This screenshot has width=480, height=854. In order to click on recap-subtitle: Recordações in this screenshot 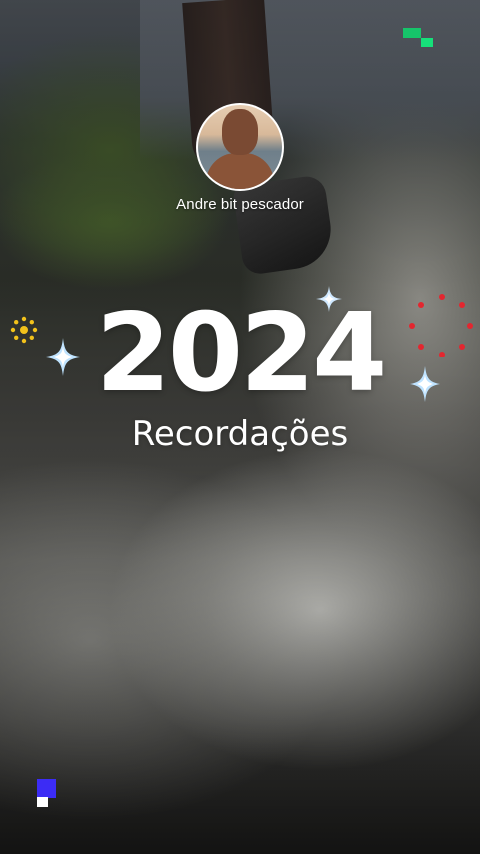, I will do `click(240, 434)`.